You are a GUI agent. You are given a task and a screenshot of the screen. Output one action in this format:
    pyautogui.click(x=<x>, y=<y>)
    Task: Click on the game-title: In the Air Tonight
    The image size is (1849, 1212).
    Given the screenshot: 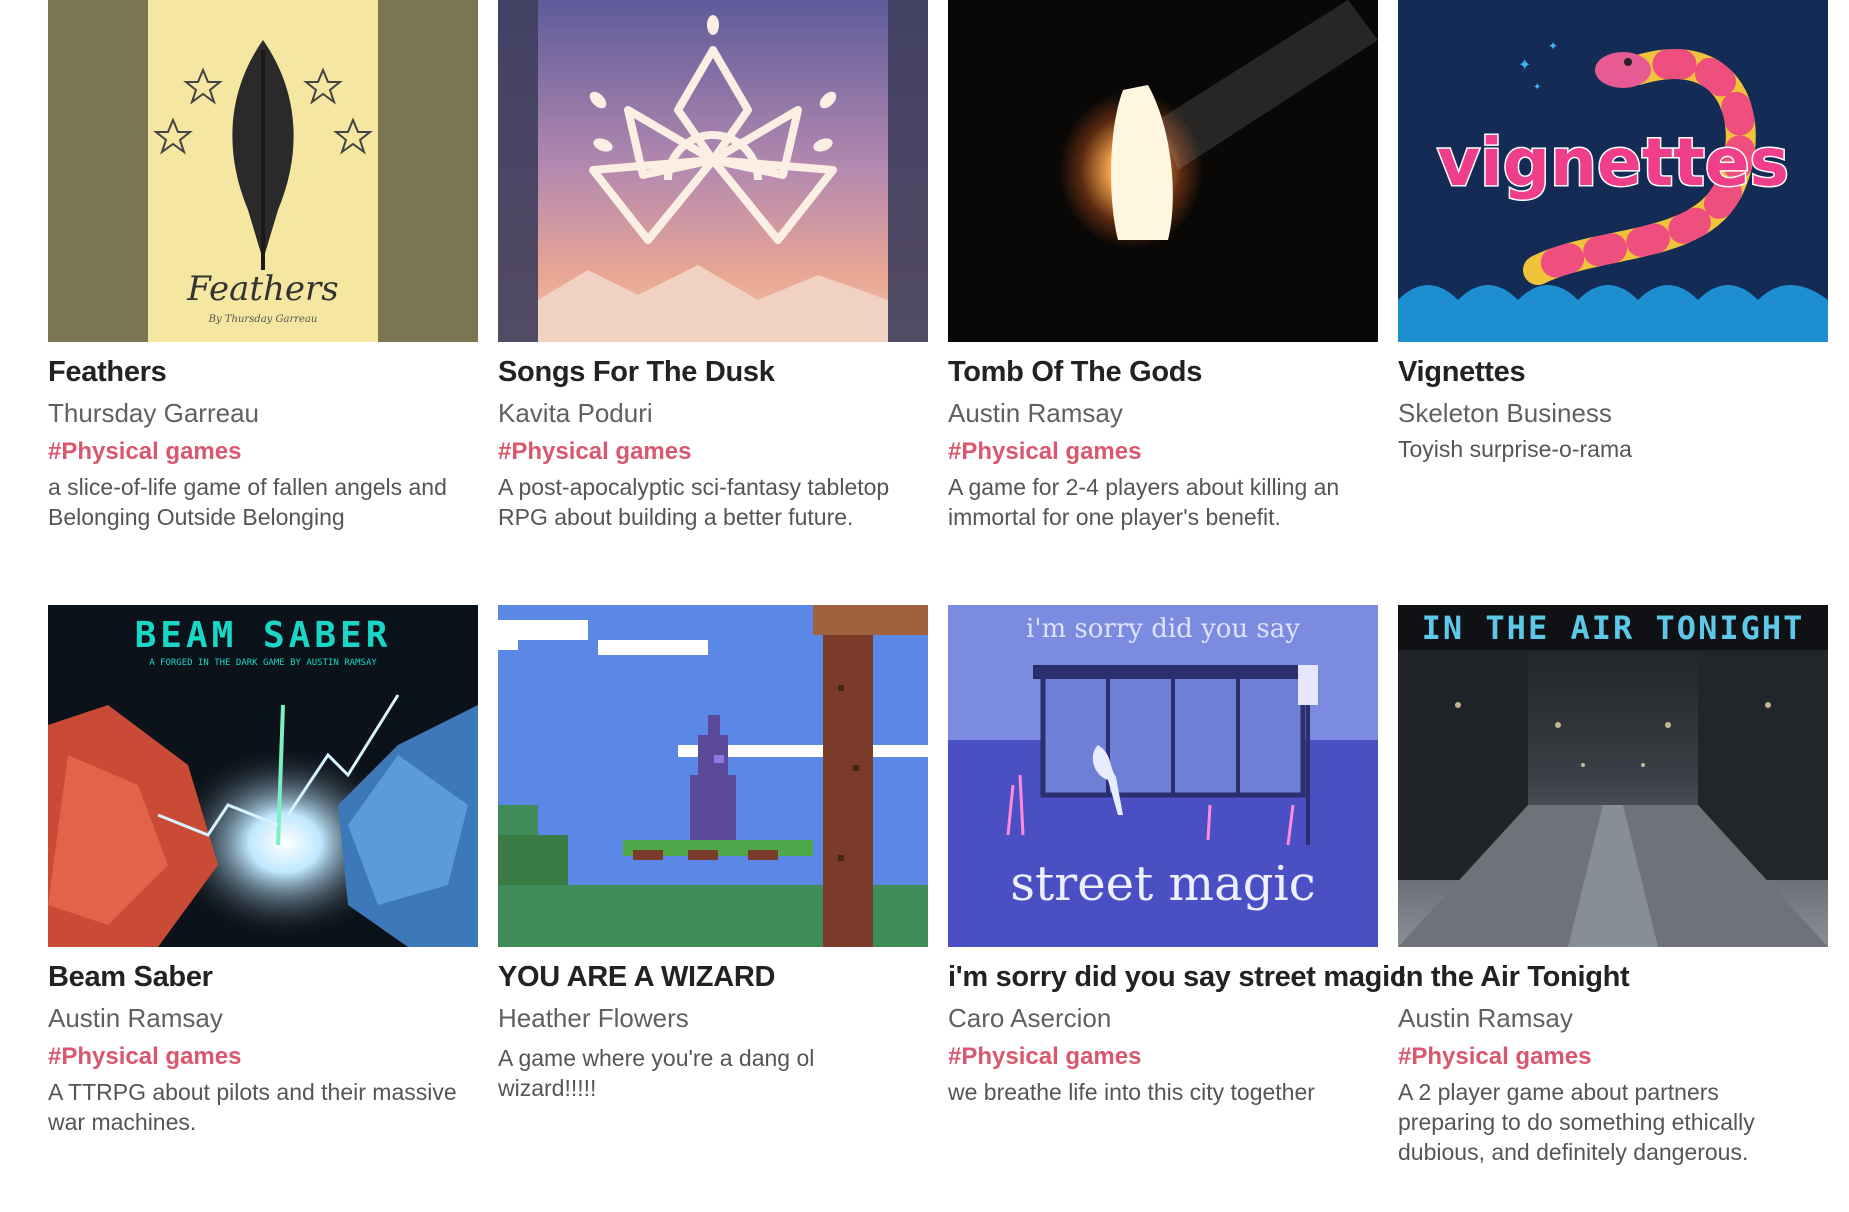 What is the action you would take?
    pyautogui.click(x=1613, y=977)
    